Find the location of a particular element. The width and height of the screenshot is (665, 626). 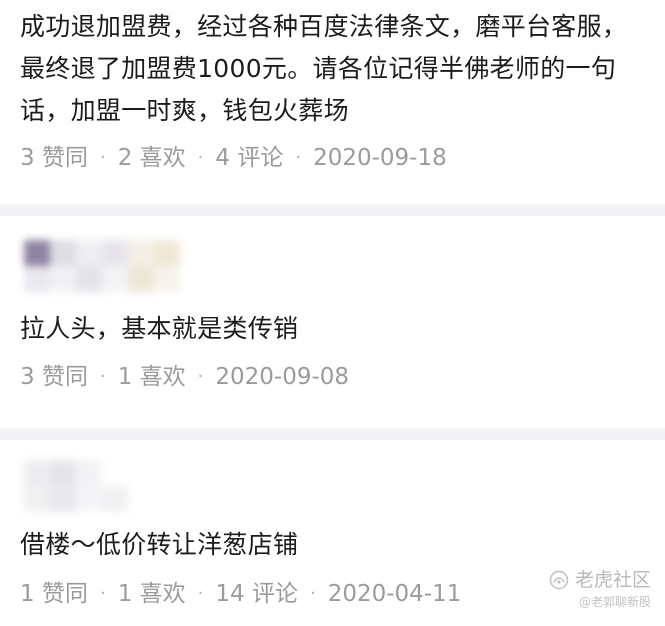

post-date: 2020-09-18 is located at coordinates (380, 158).